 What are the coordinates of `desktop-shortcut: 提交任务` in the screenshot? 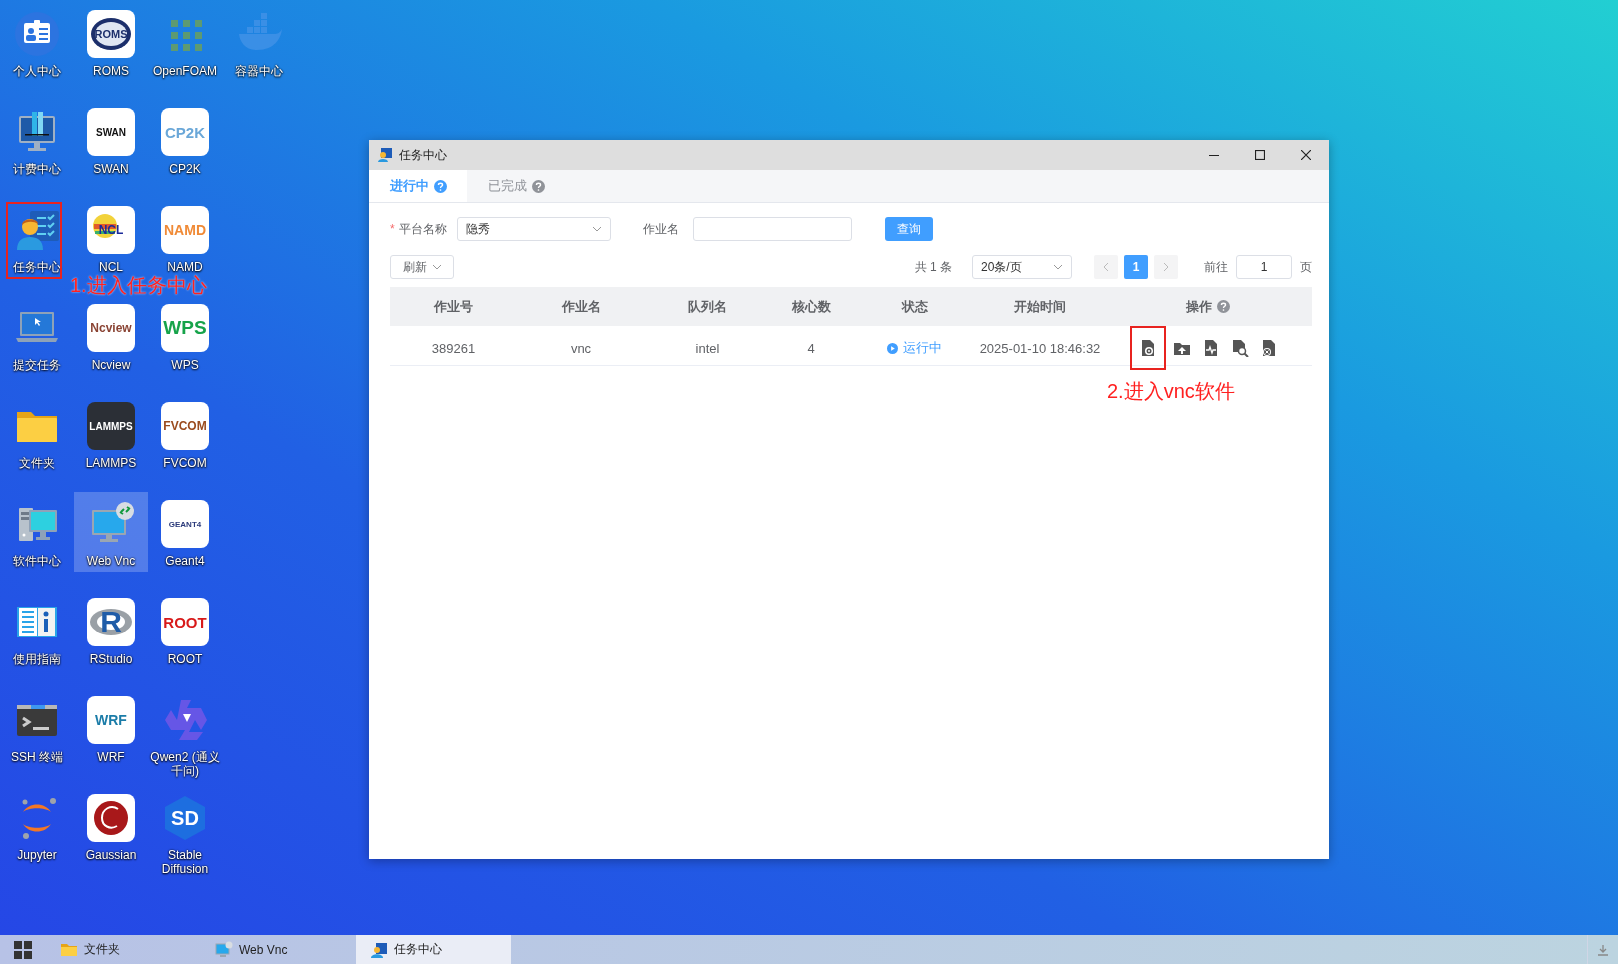 It's located at (37, 336).